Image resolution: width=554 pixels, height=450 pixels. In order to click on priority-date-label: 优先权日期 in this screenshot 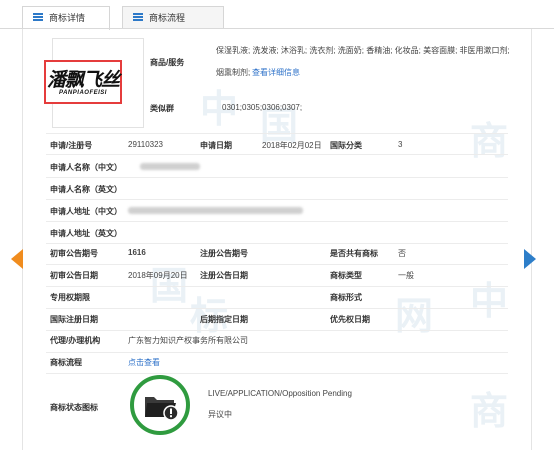, I will do `click(350, 319)`.